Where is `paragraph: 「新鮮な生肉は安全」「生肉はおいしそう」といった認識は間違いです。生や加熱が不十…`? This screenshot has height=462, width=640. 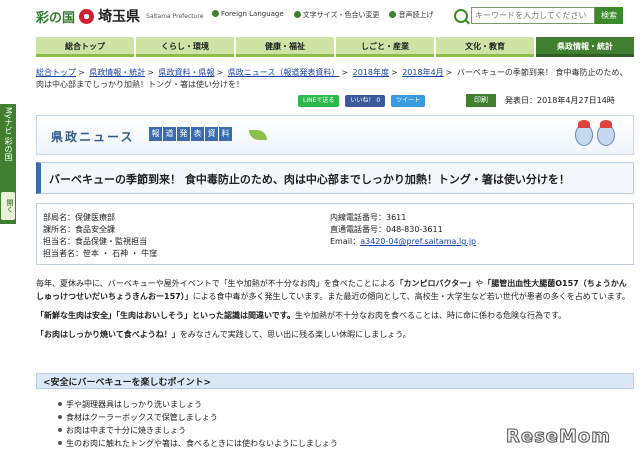 paragraph: 「新鮮な生肉は安全」「生肉はおいしそう」といった認識は間違いです。生や加熱が不十… is located at coordinates (301, 315).